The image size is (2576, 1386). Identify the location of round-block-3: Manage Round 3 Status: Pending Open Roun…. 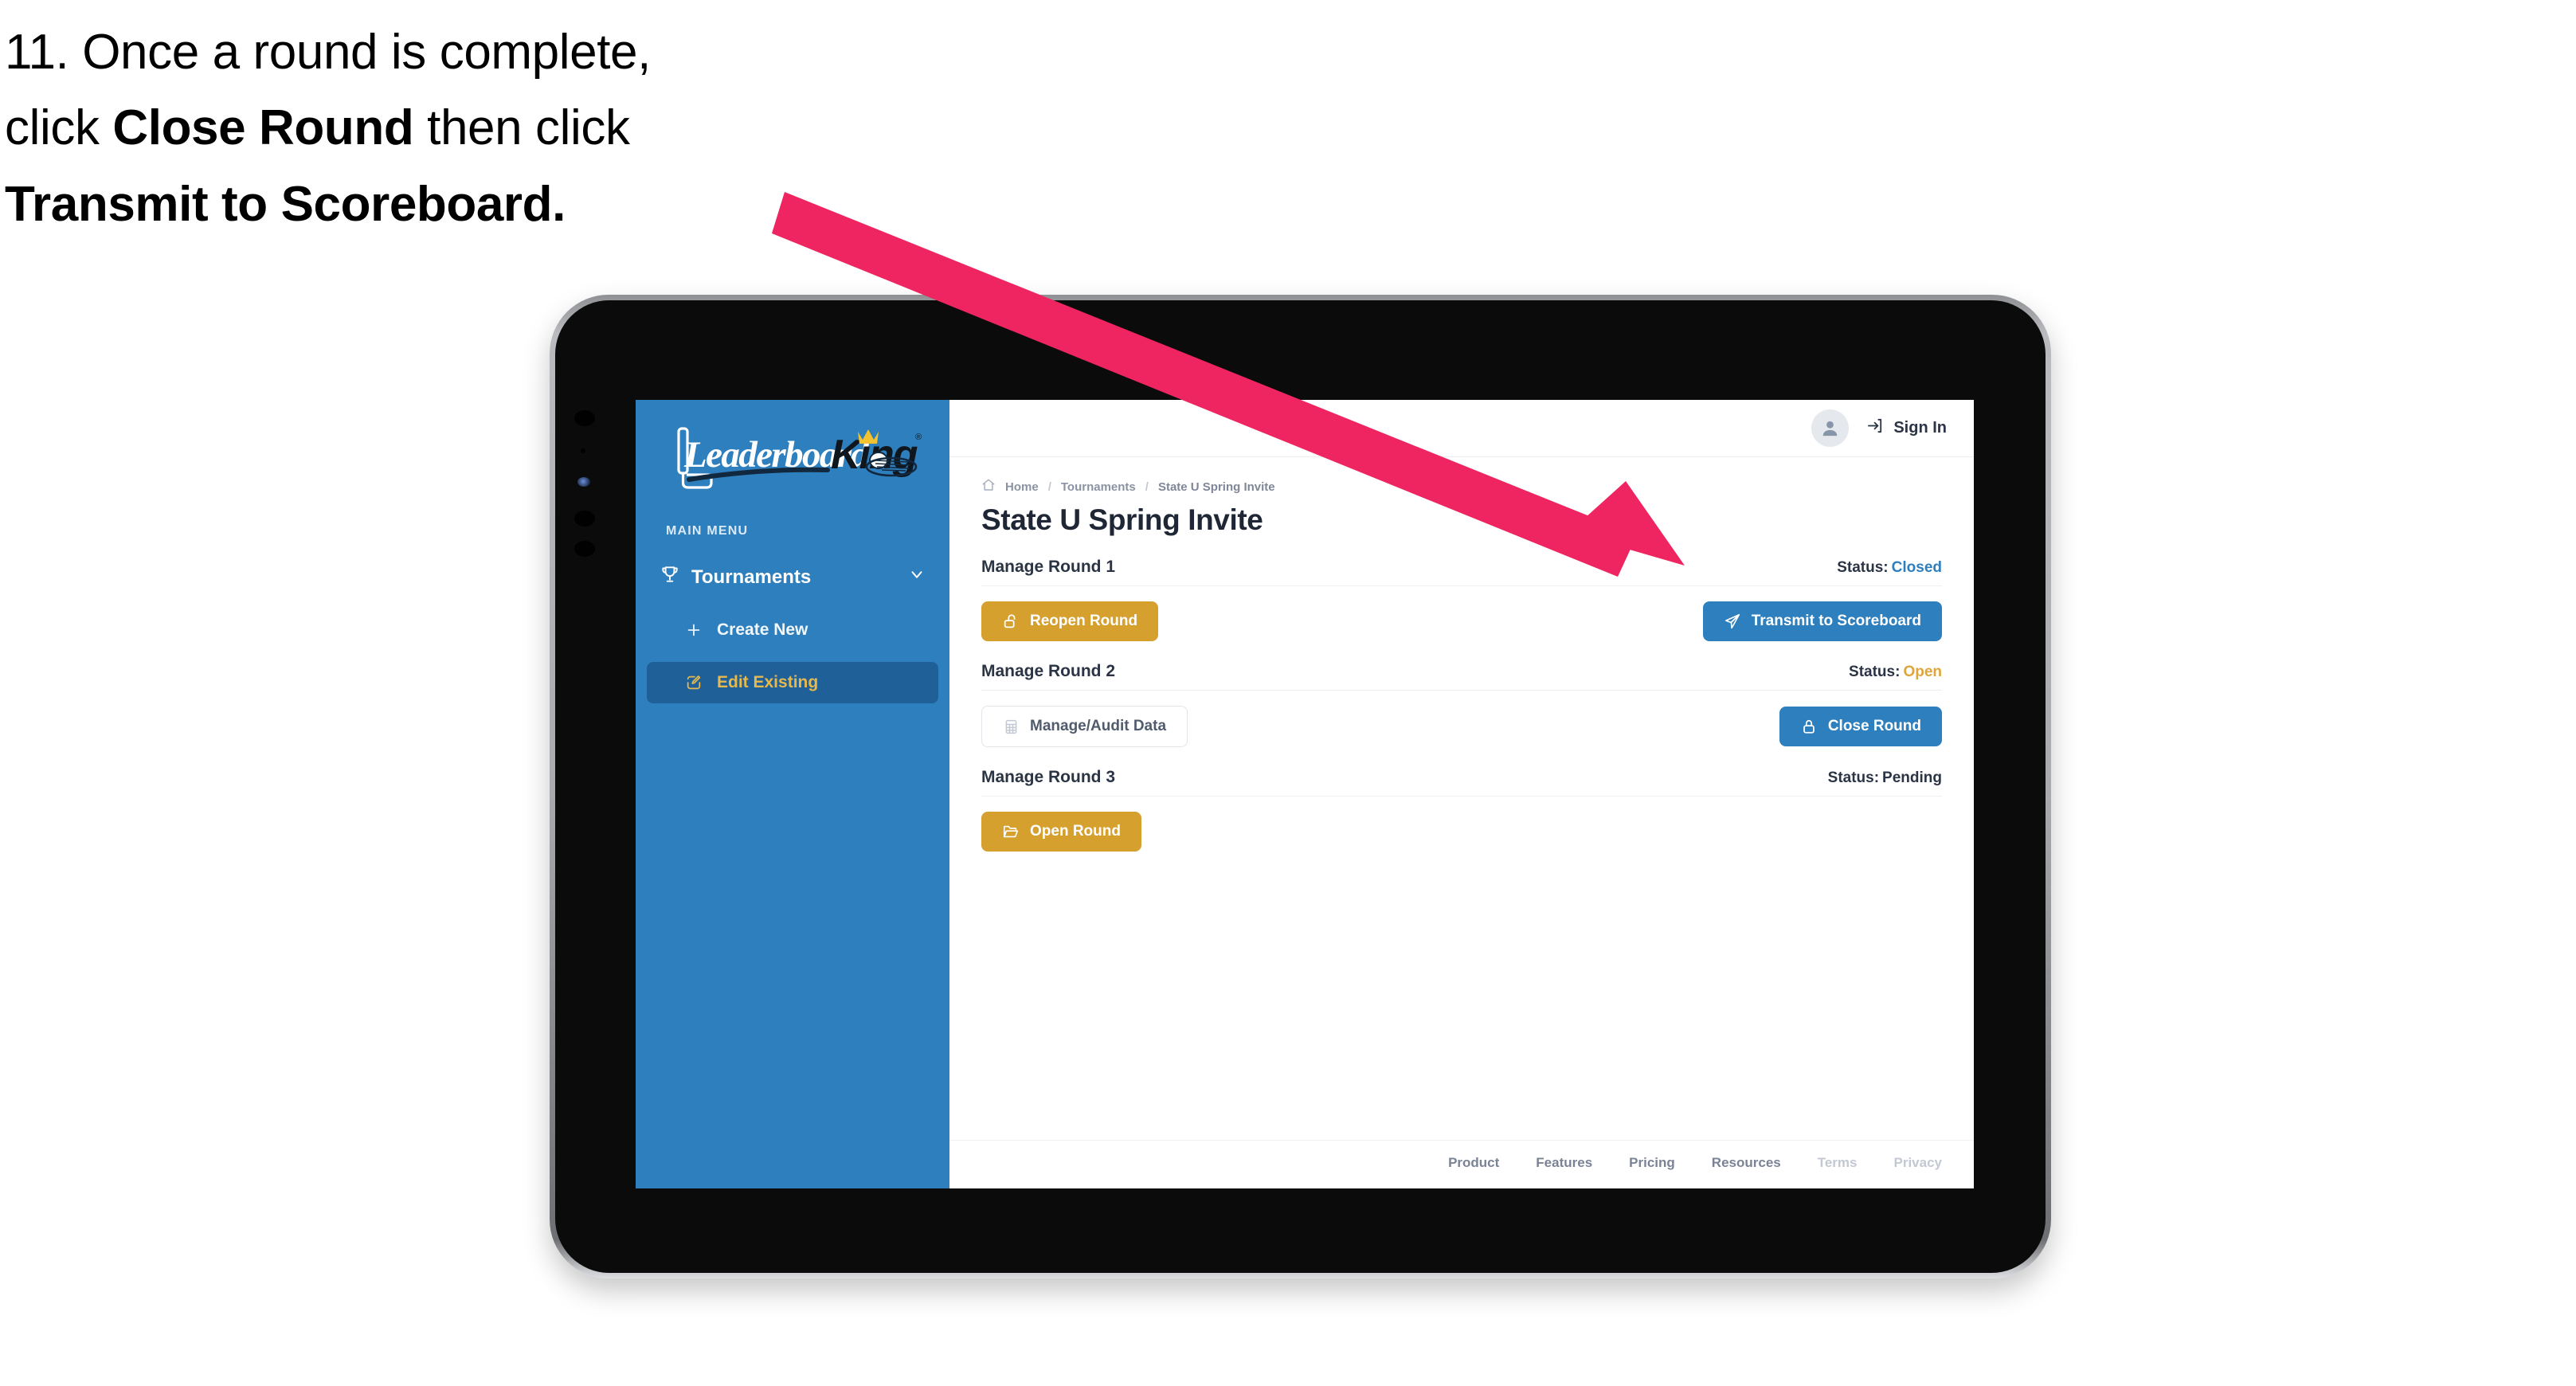
(1461, 810).